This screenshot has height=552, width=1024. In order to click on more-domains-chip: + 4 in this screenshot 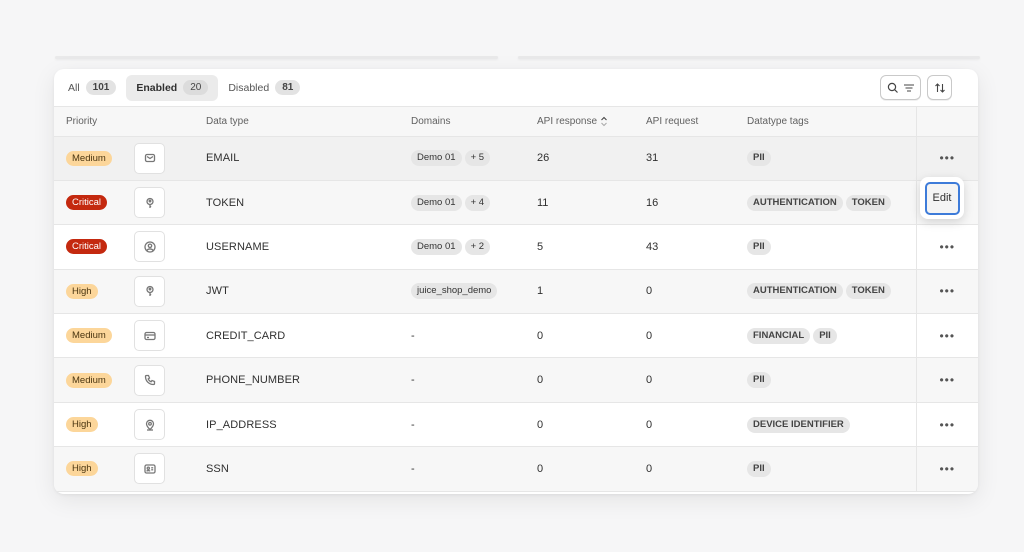, I will do `click(477, 202)`.